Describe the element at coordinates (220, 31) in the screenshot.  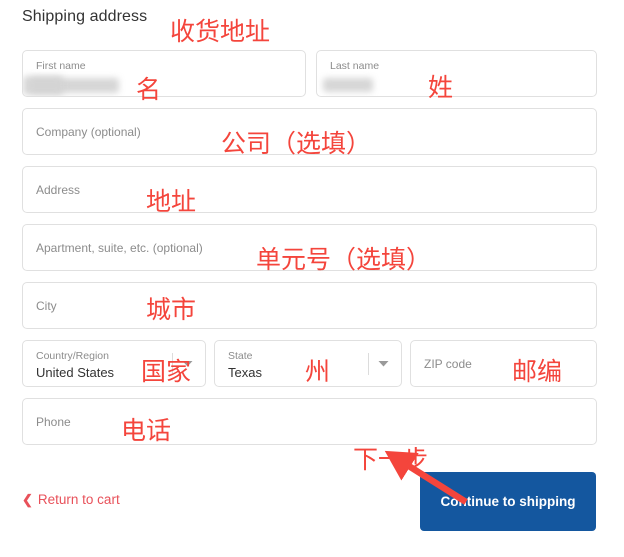
I see `annotation-shipping-address: 收货地址` at that location.